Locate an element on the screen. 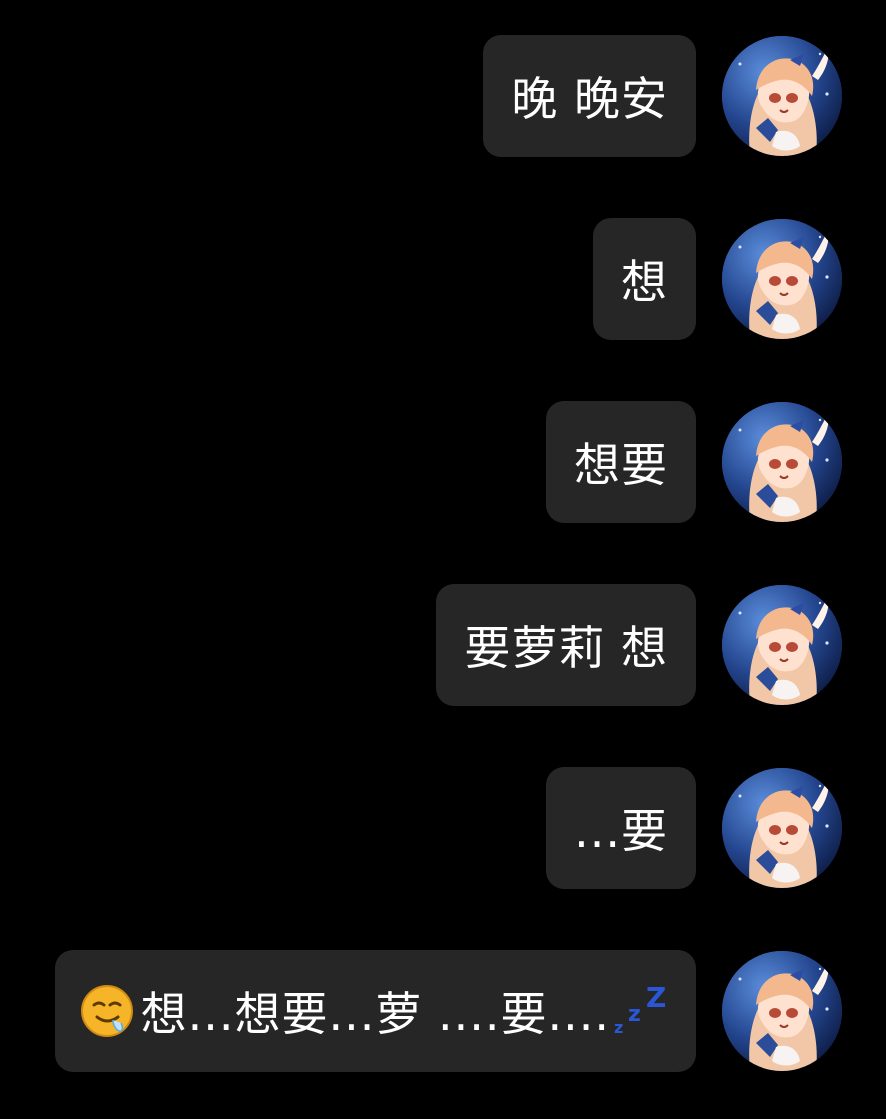 Image resolution: width=886 pixels, height=1119 pixels. message-row: 想...想要...萝 ....要.... z z Z is located at coordinates (448, 1011).